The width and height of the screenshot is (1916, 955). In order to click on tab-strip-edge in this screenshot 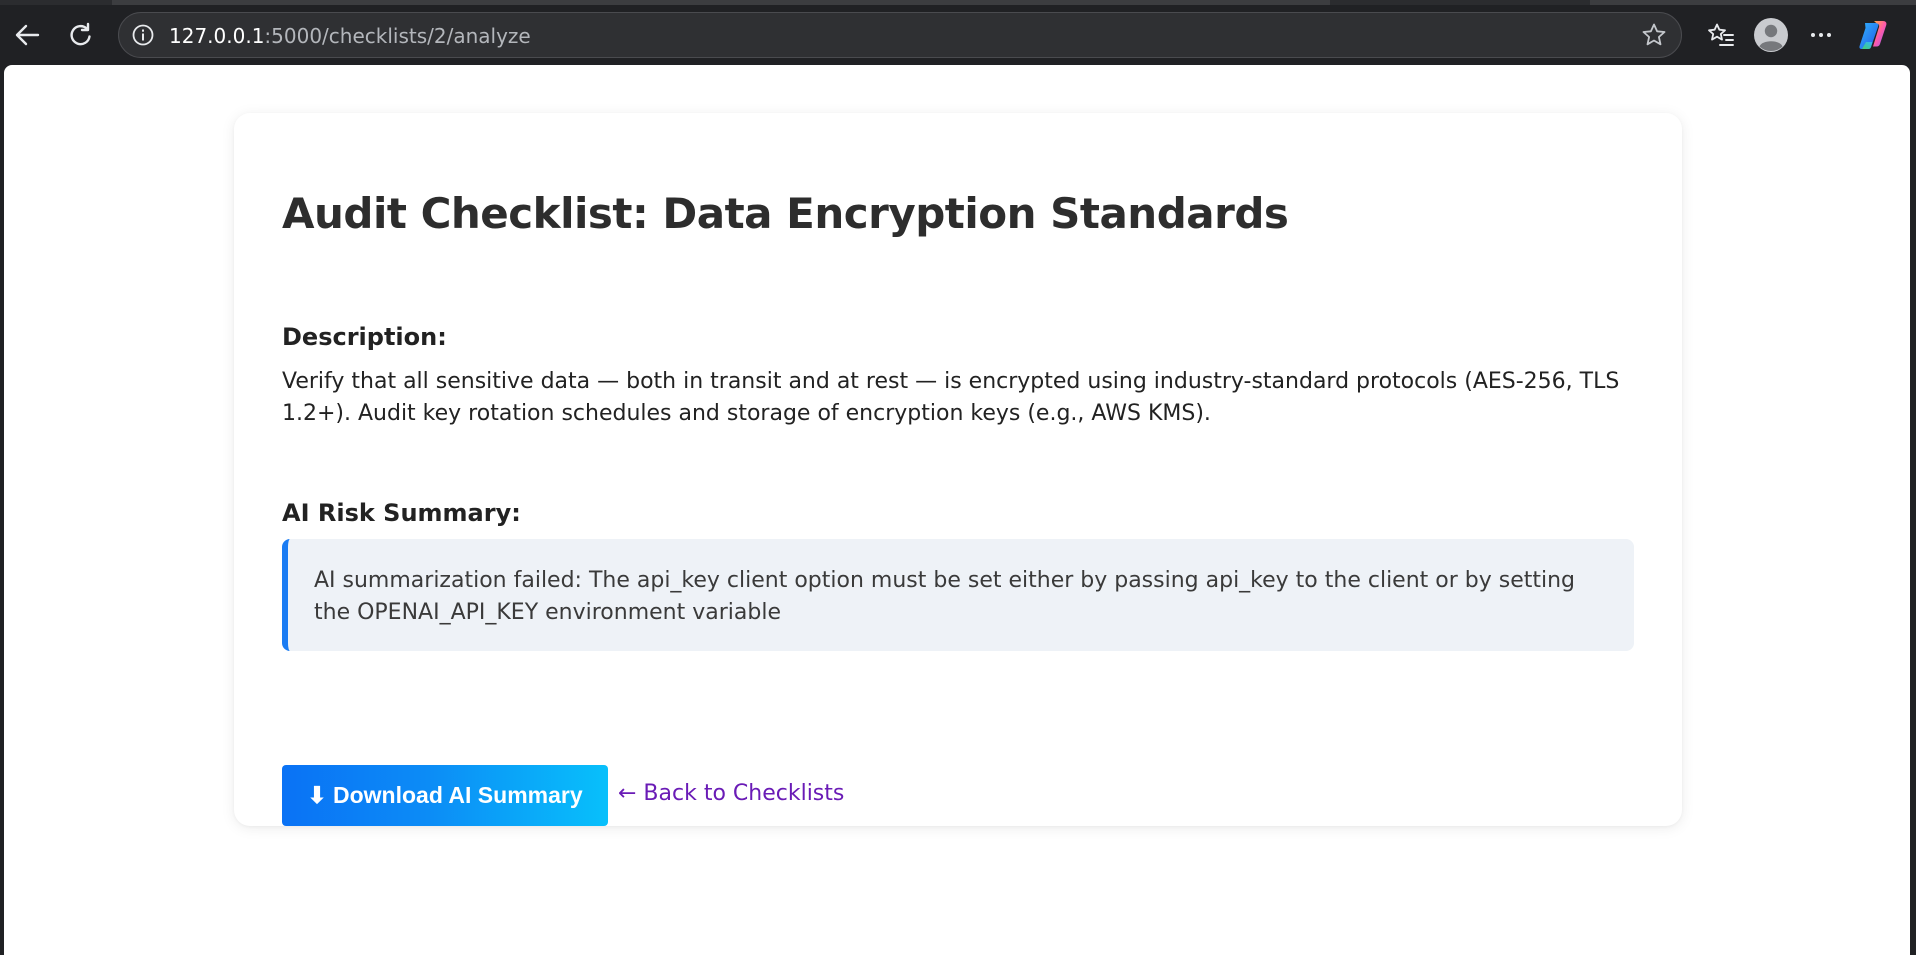, I will do `click(958, 2)`.